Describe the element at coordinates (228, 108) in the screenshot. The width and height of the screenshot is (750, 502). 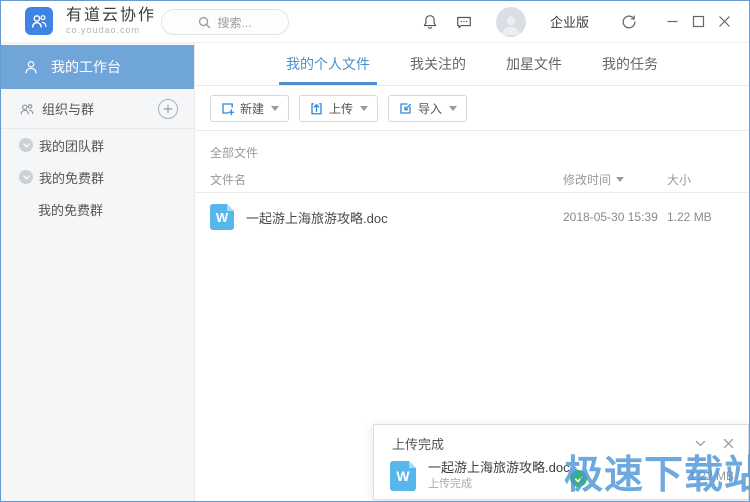
I see `new-file-icon` at that location.